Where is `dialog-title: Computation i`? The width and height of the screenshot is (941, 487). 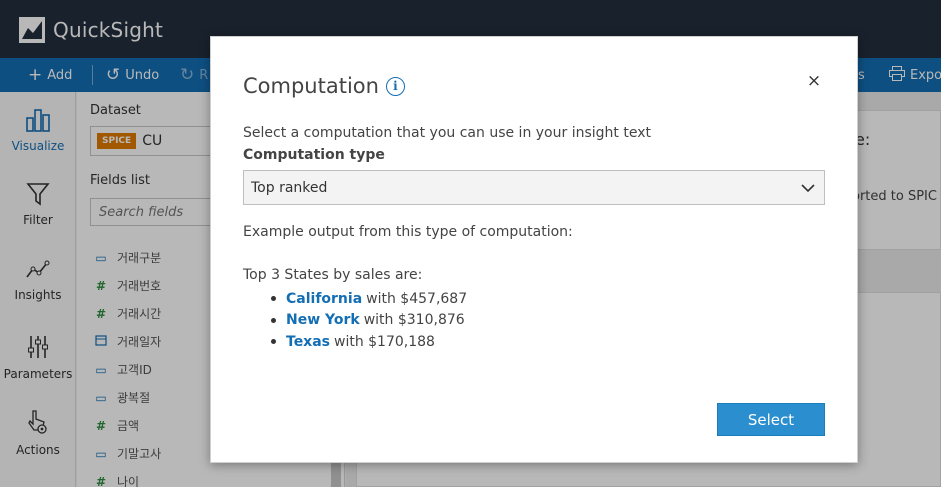 dialog-title: Computation i is located at coordinates (324, 86).